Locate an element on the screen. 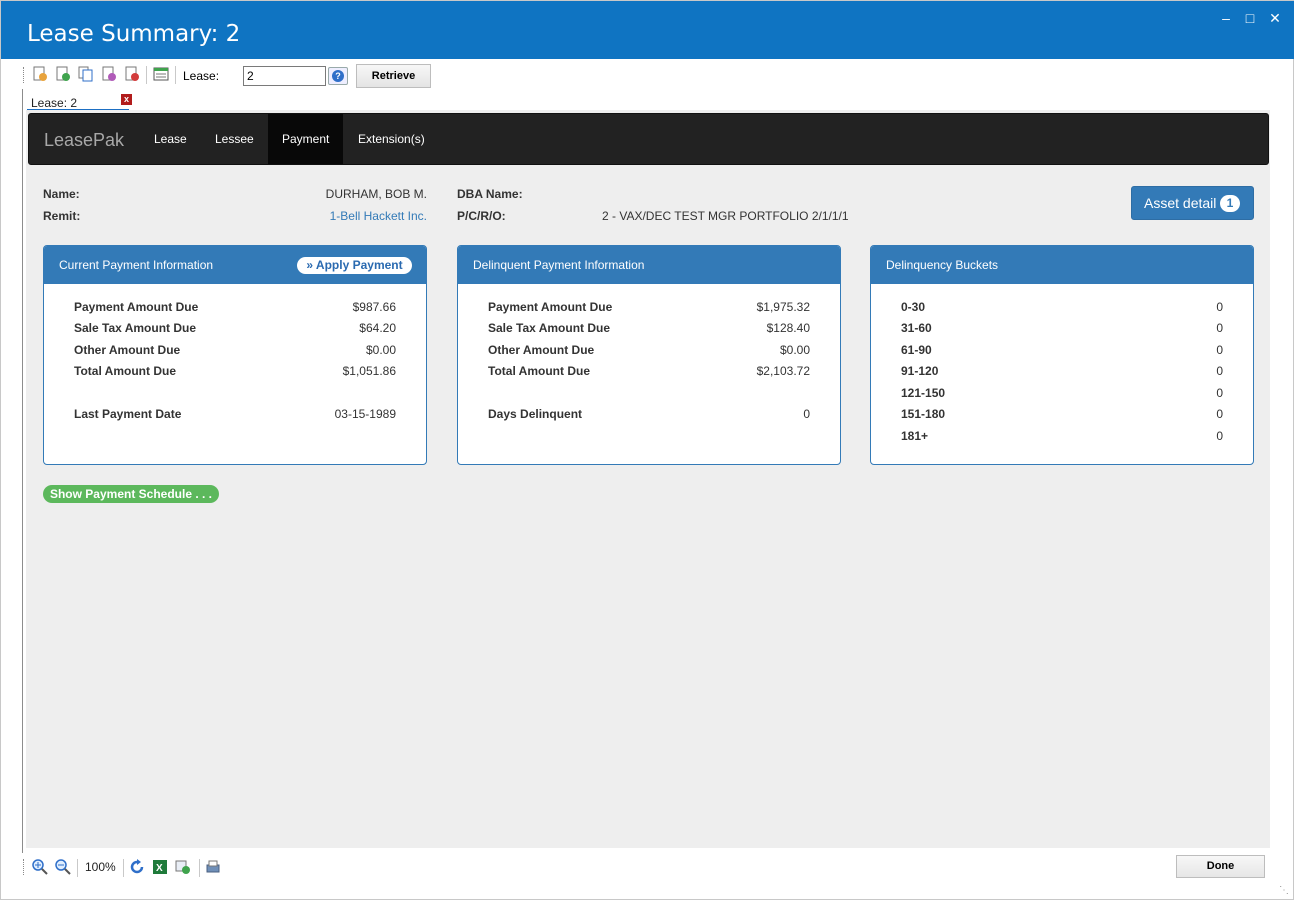 The image size is (1294, 900). panel-title: Current Payment Information is located at coordinates (136, 265).